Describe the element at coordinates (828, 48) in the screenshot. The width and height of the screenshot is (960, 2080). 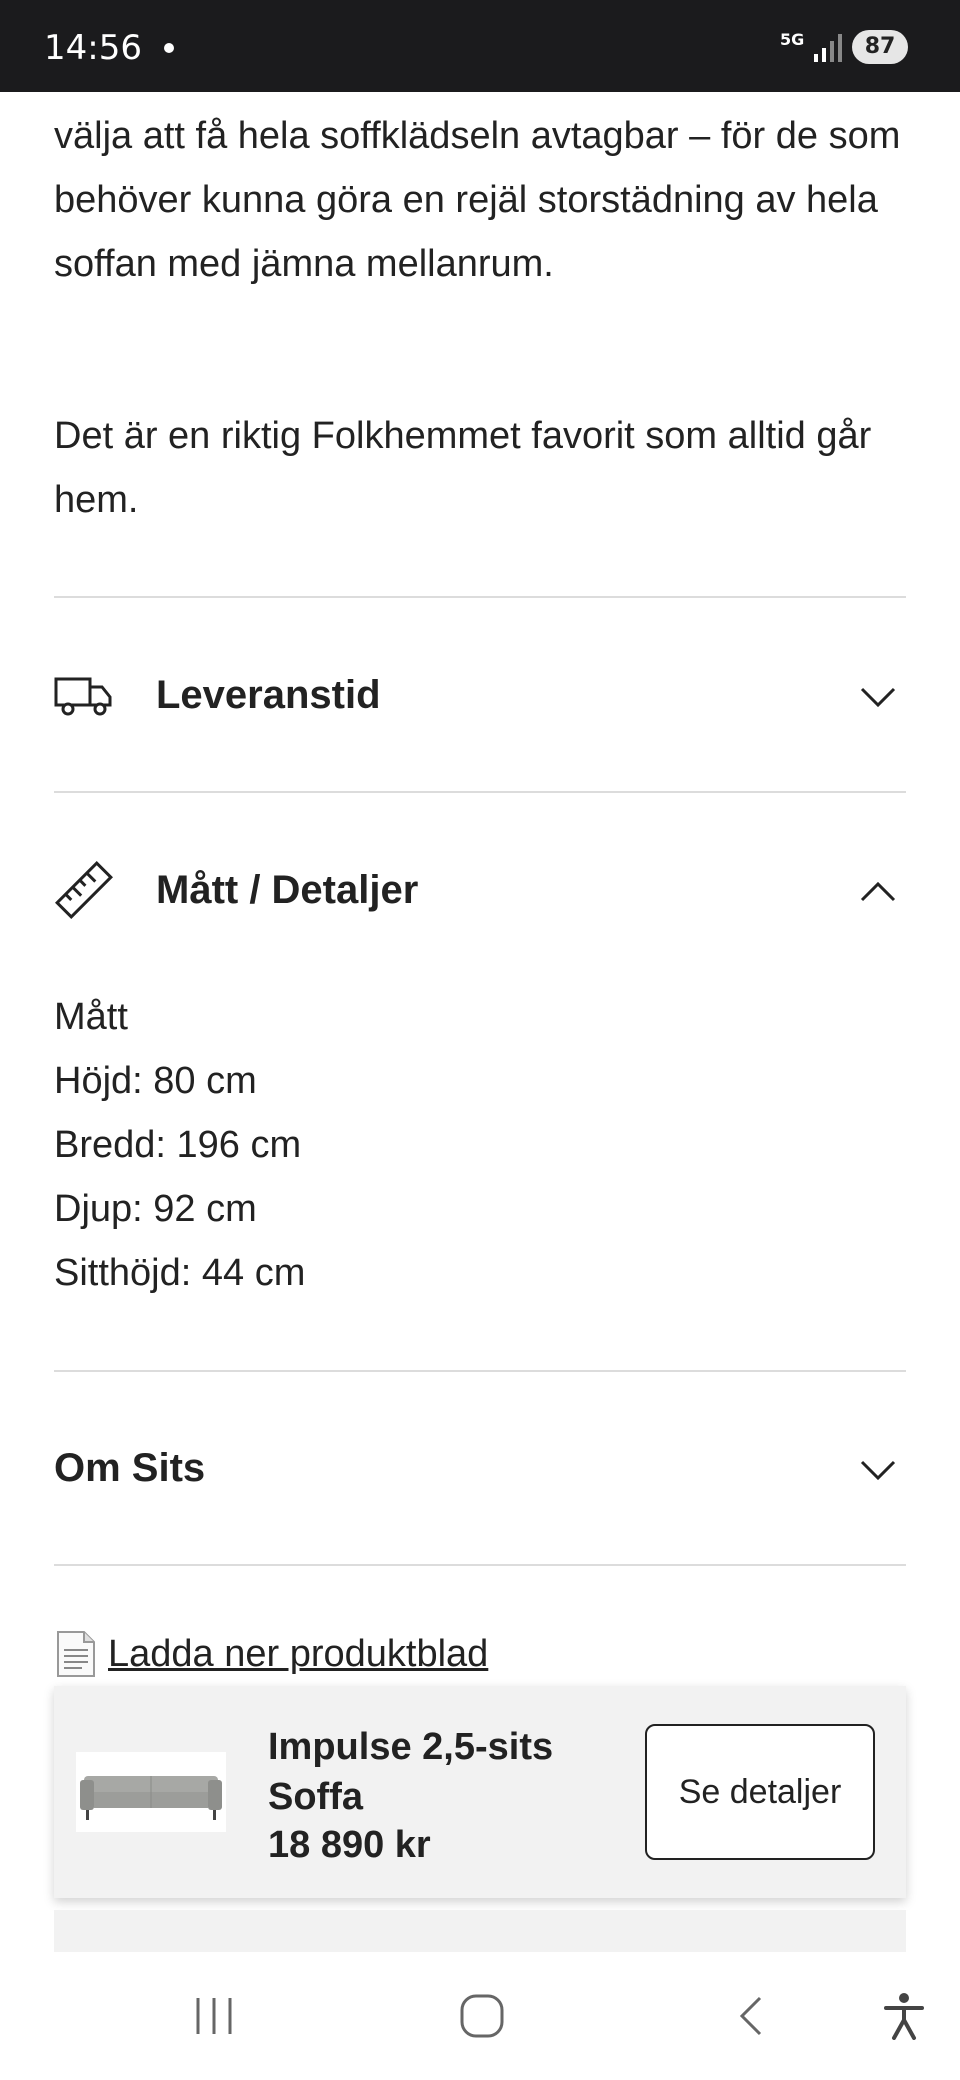
I see `signal-icon` at that location.